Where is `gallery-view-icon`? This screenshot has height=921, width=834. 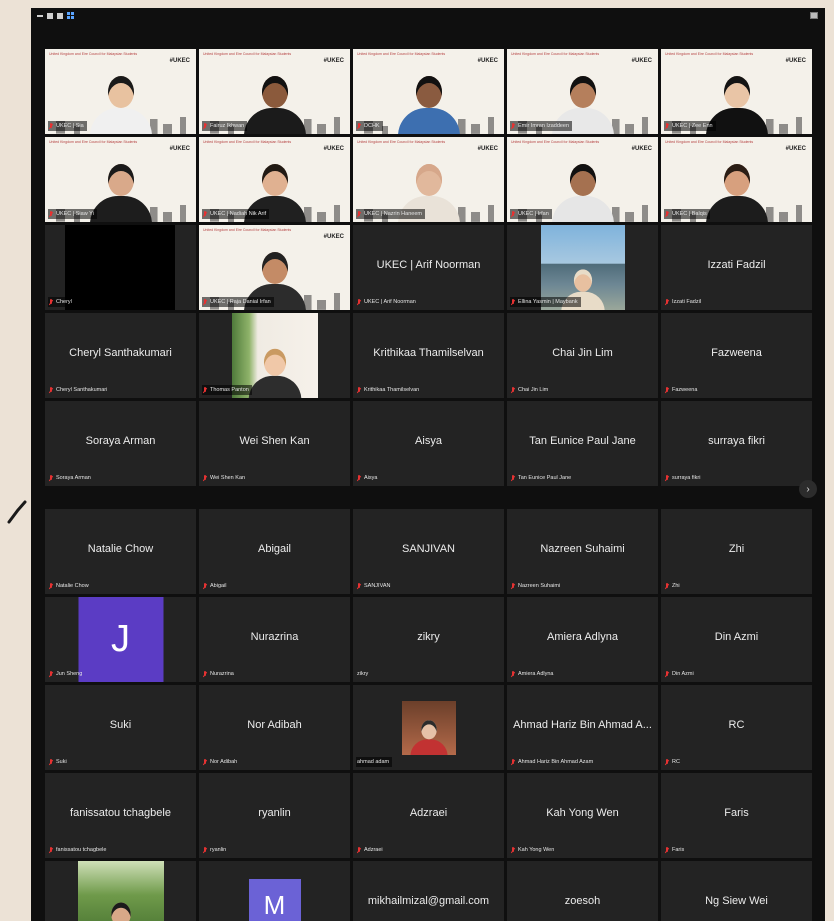
gallery-view-icon is located at coordinates (70, 15).